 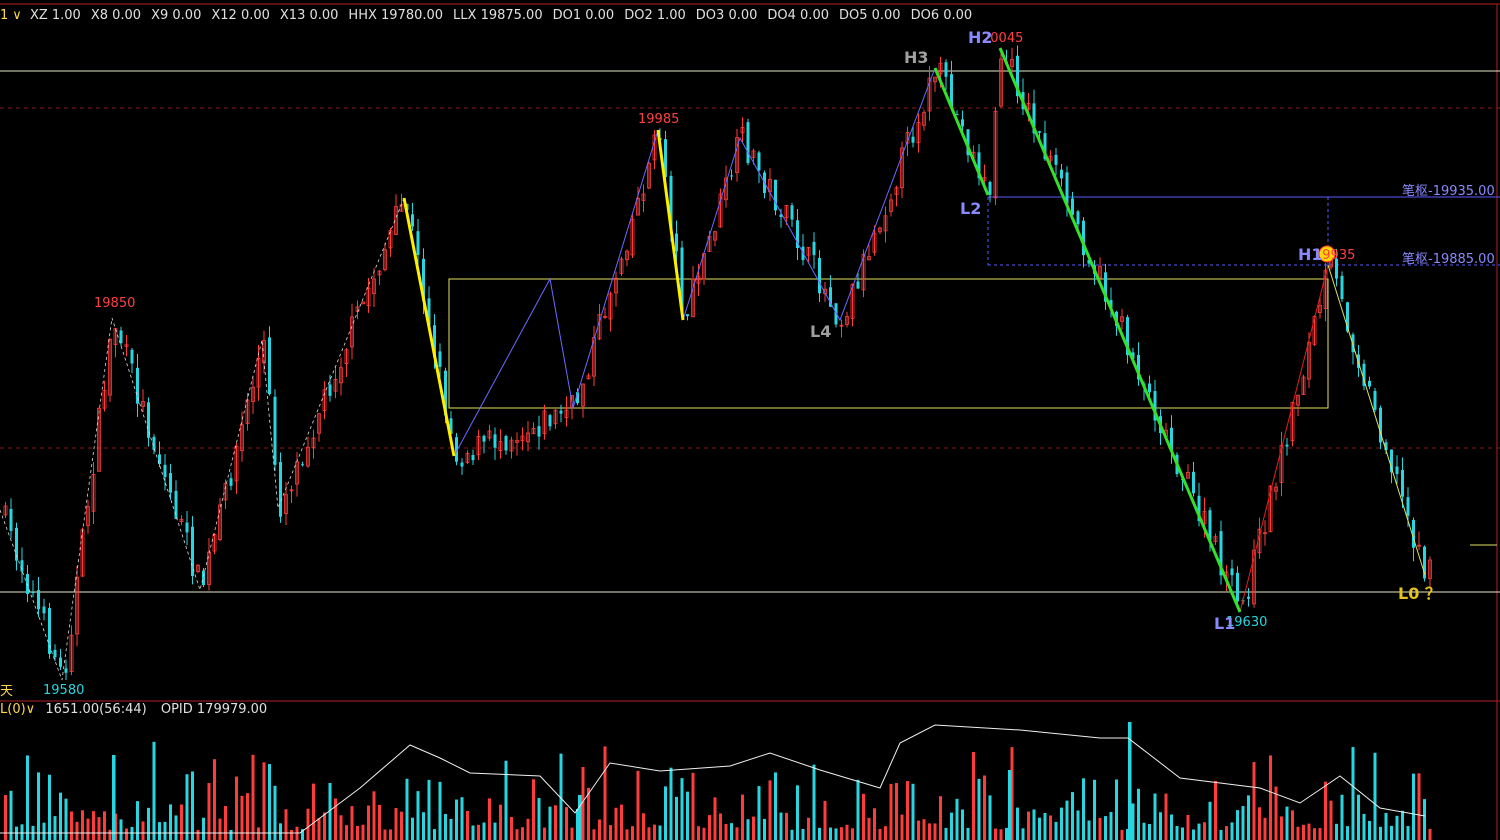 I want to click on volume-header: L(0)∨ 1651.00(56:44) OPID 179979.00, so click(x=138, y=709).